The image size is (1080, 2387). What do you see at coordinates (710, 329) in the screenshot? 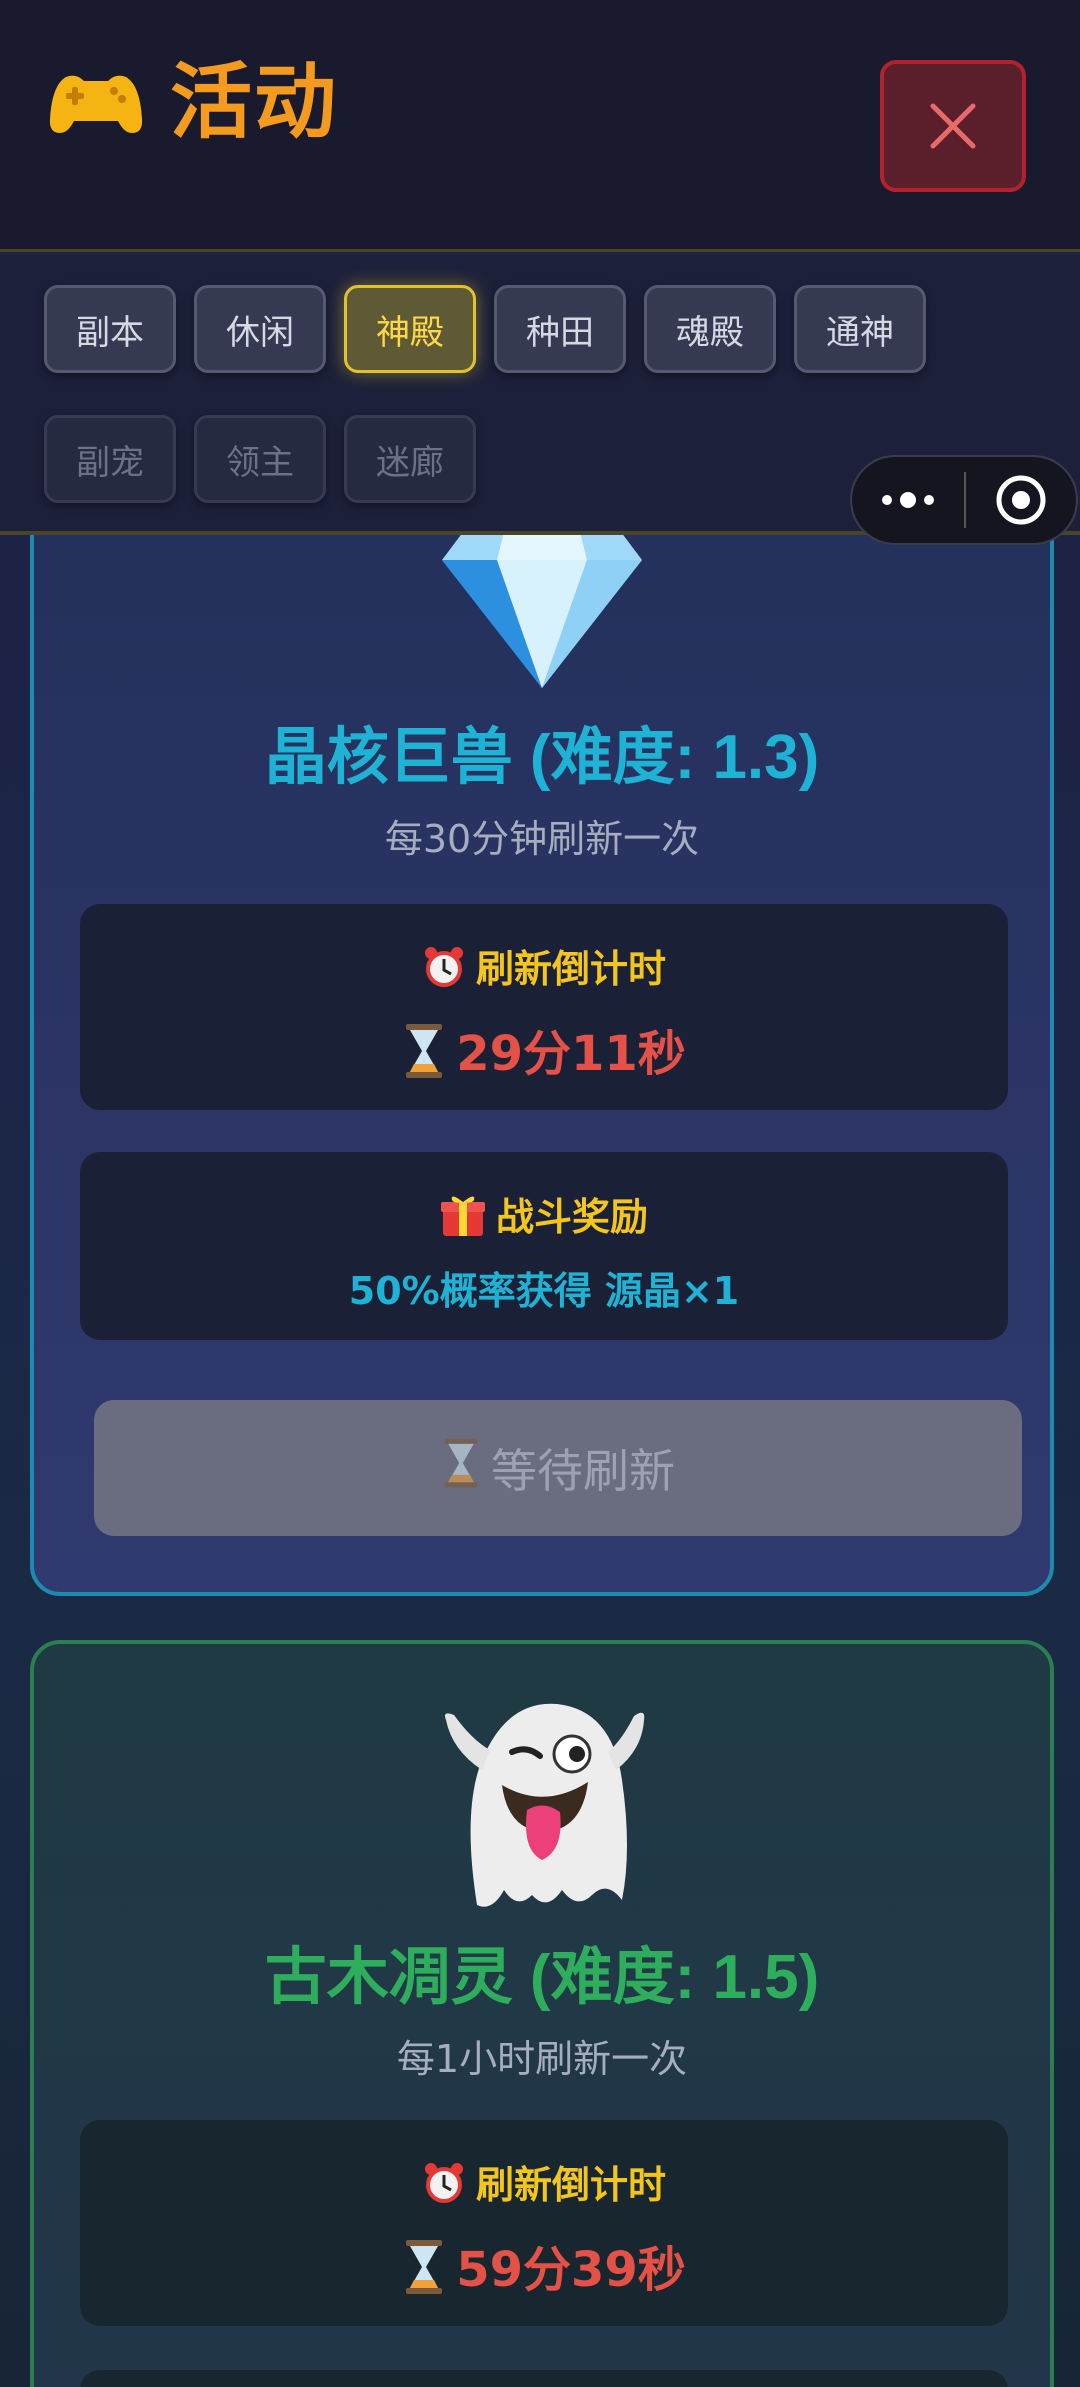
I see `tab-soul-hall: 魂殿` at bounding box center [710, 329].